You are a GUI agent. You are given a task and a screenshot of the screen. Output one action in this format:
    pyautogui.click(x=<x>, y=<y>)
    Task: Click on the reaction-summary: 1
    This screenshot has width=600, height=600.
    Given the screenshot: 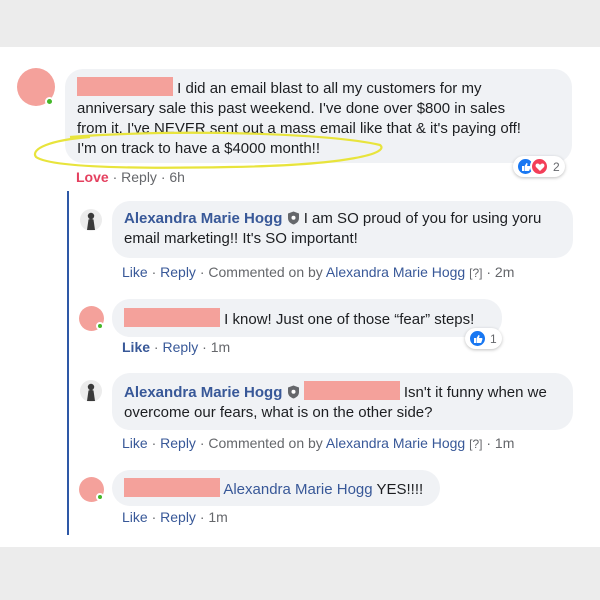 What is the action you would take?
    pyautogui.click(x=483, y=338)
    